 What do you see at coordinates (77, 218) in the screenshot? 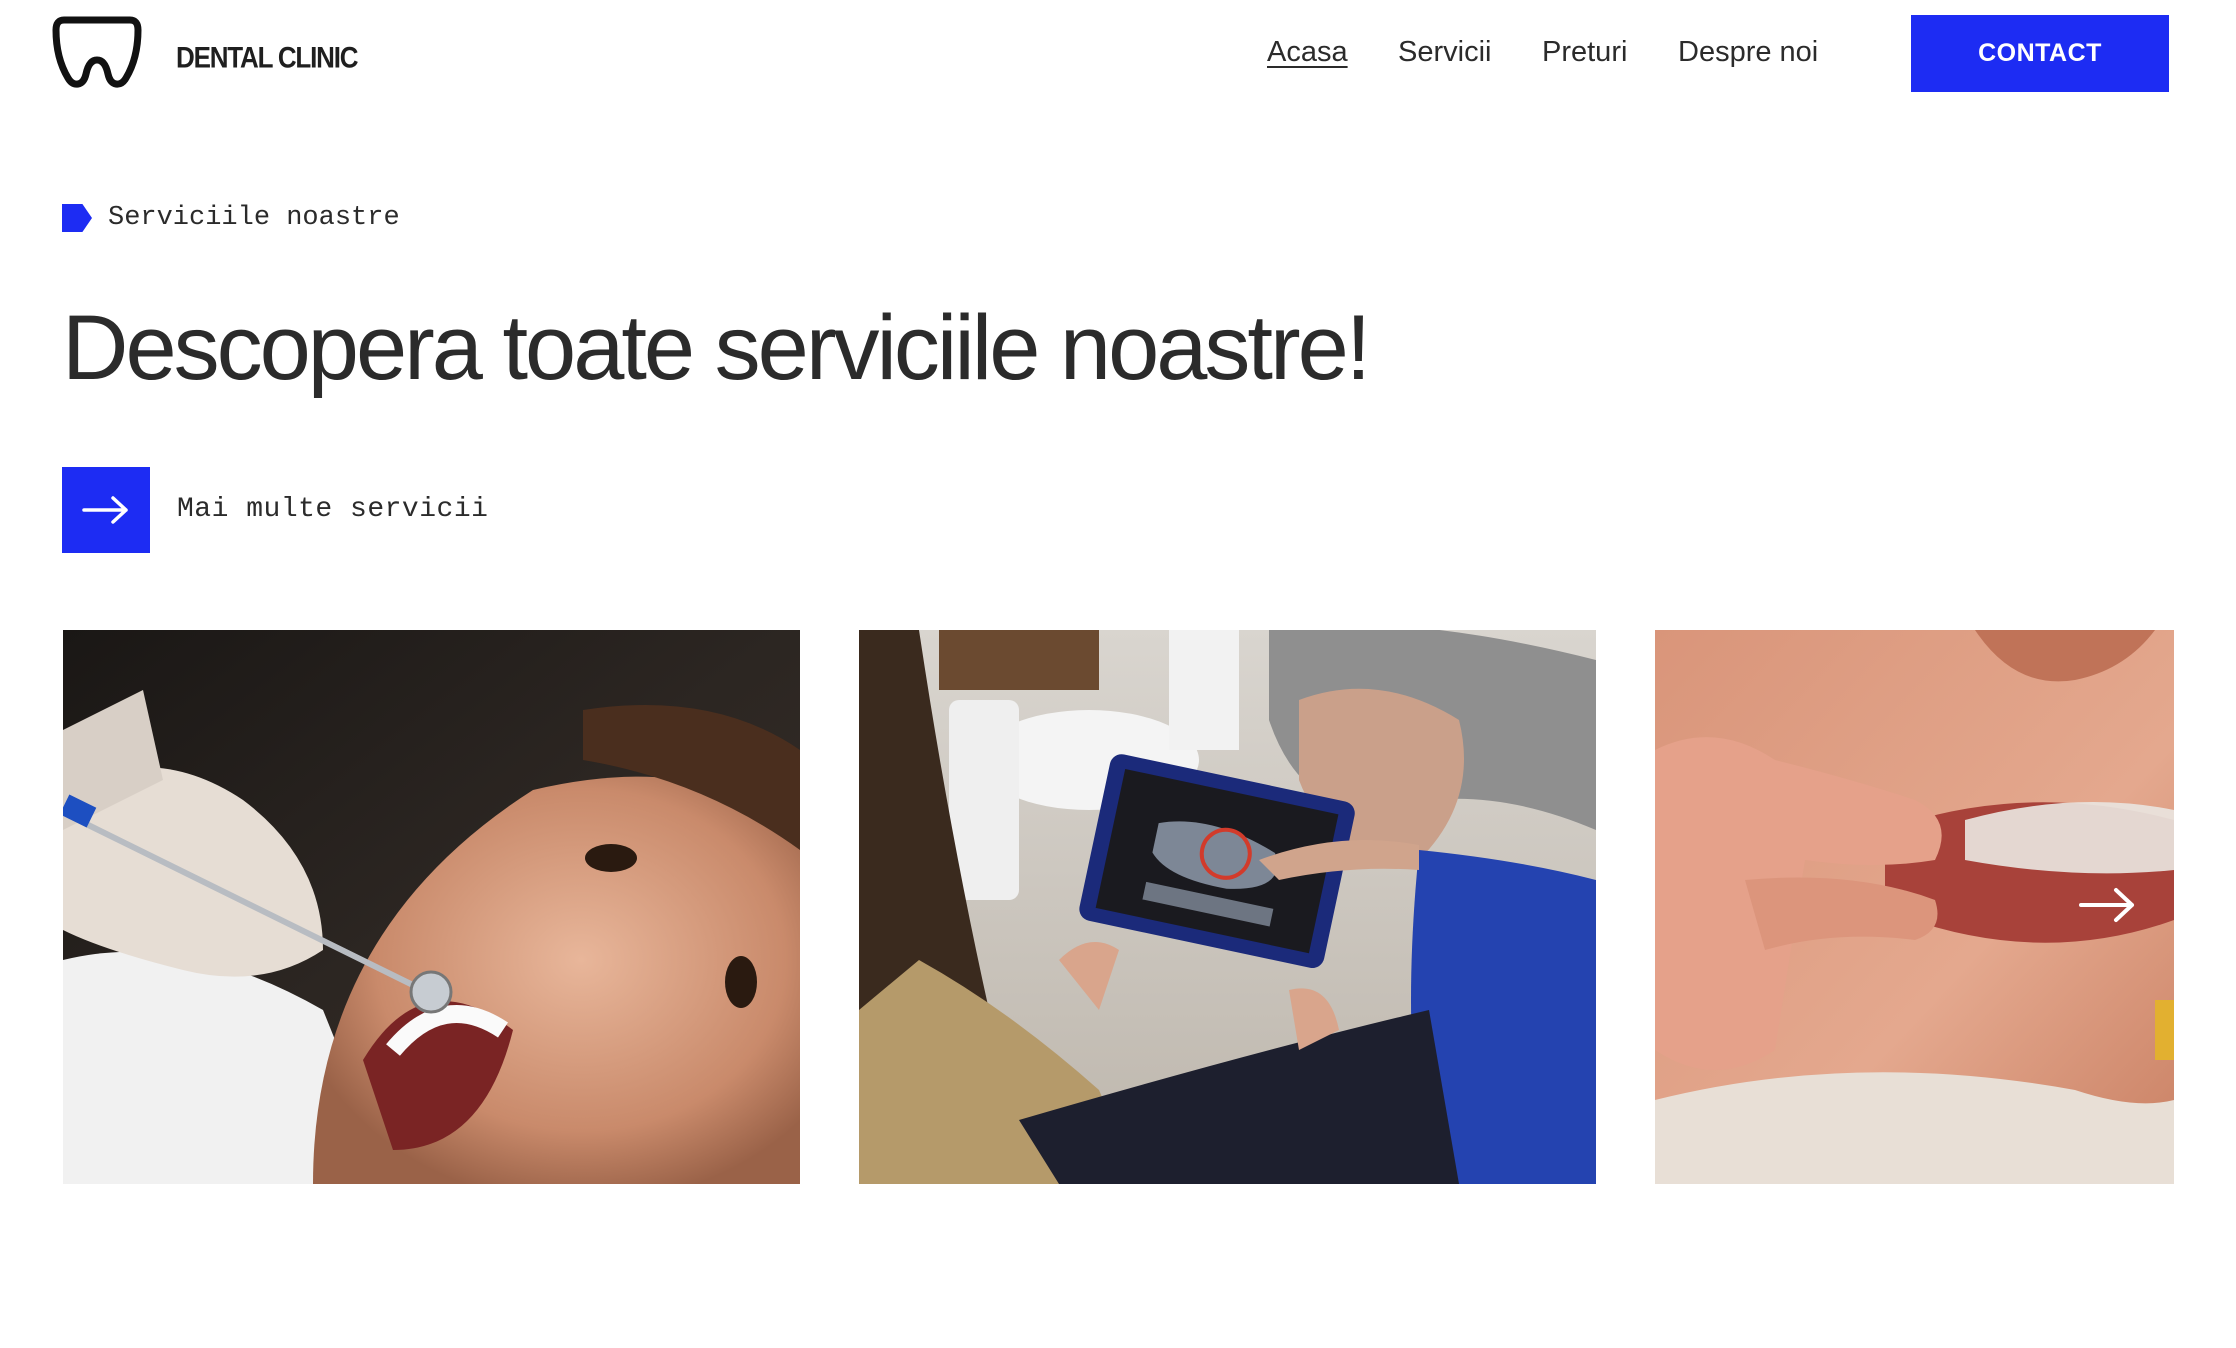
I see `tag-marker-icon` at bounding box center [77, 218].